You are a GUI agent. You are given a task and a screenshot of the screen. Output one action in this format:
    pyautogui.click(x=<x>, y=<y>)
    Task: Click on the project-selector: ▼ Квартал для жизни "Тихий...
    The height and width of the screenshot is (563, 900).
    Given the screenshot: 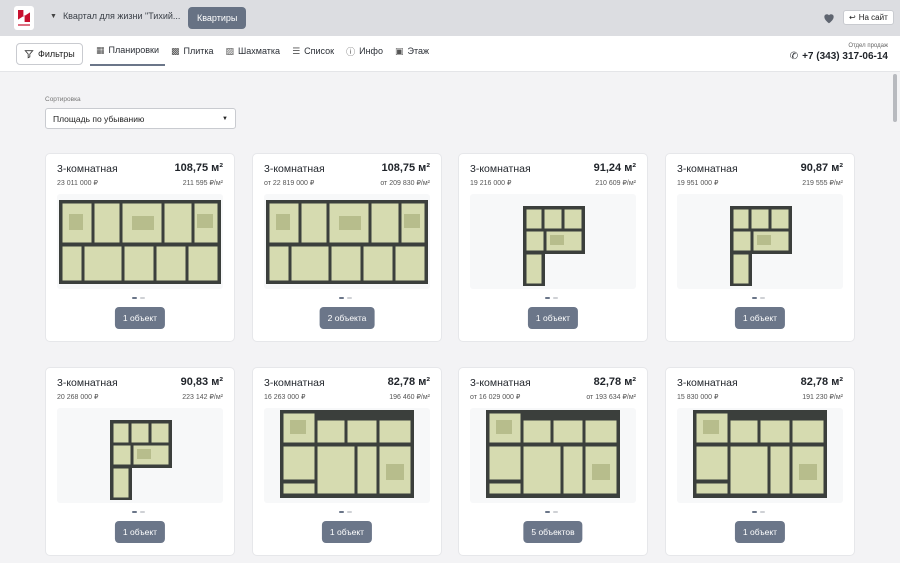 What is the action you would take?
    pyautogui.click(x=115, y=16)
    